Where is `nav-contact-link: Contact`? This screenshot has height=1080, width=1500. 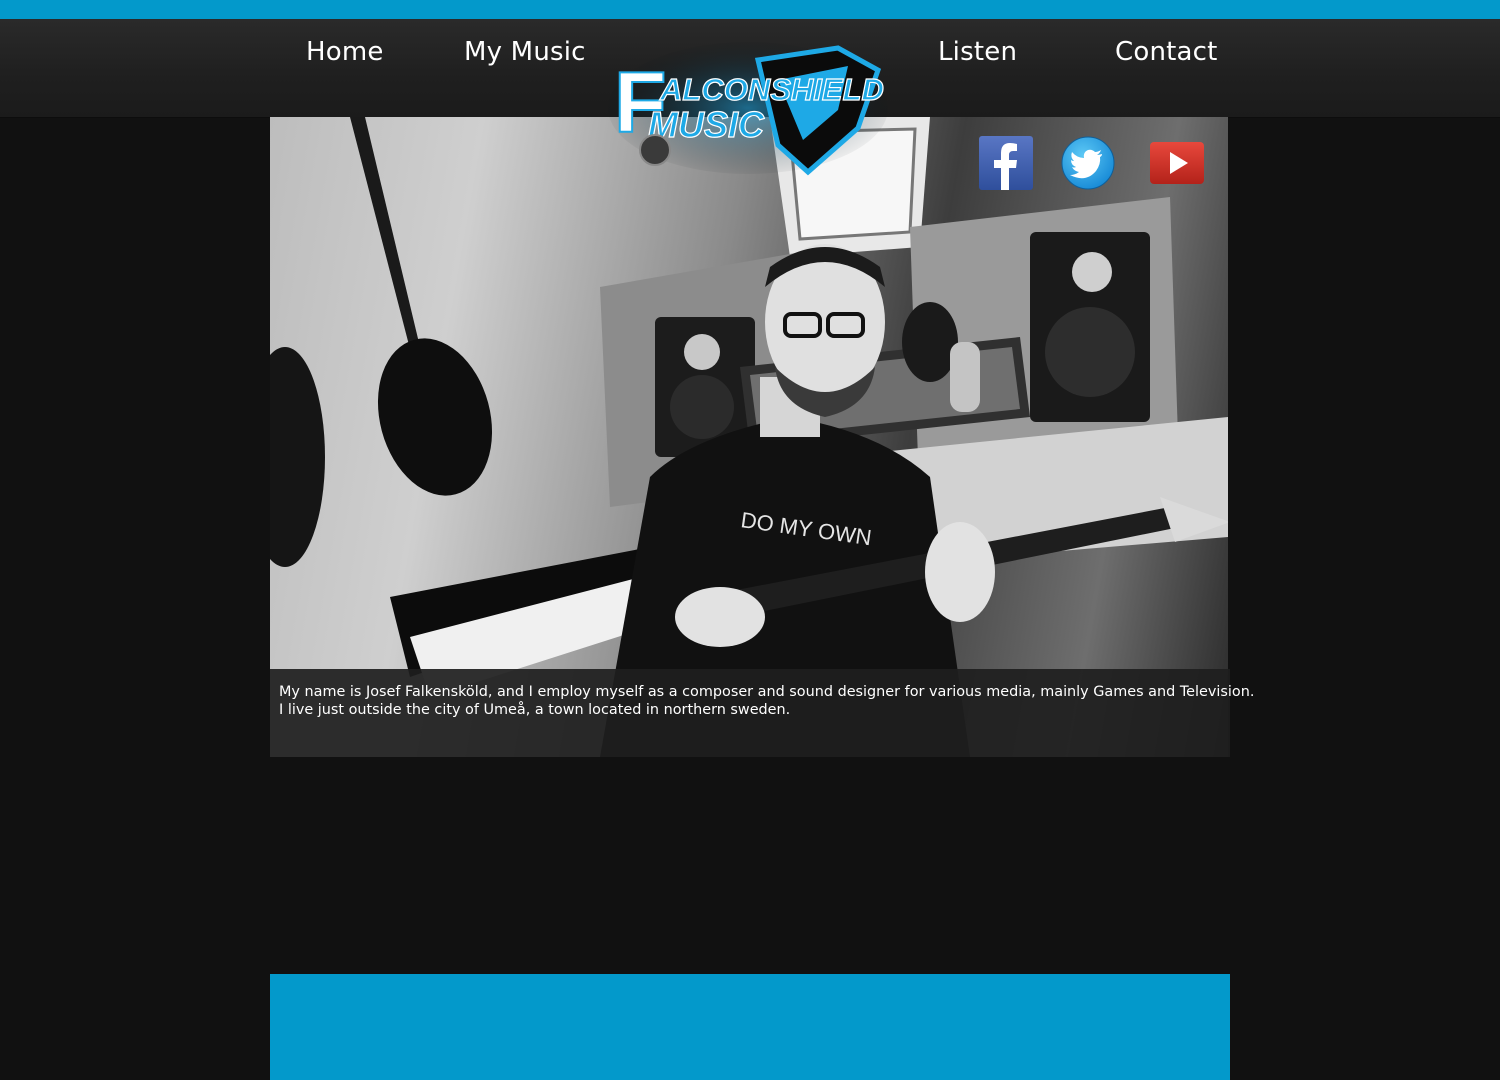
nav-contact-link: Contact is located at coordinates (1166, 52).